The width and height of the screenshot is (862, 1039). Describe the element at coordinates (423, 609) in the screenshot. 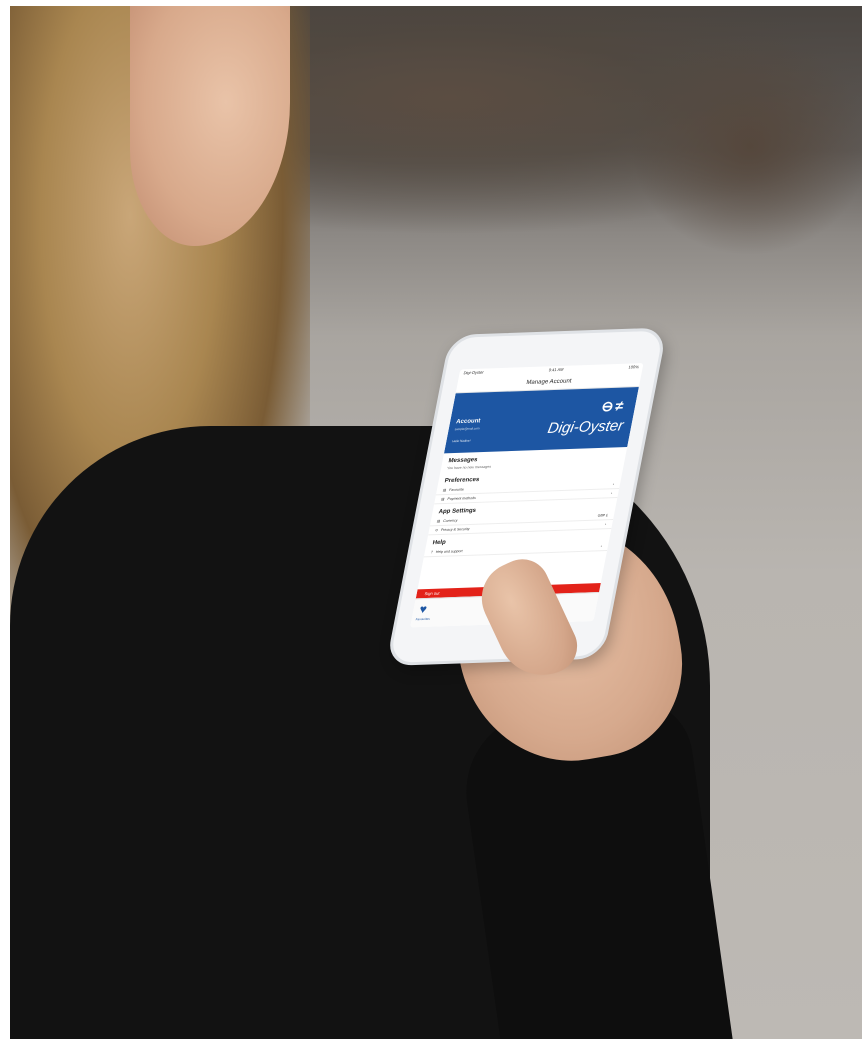

I see `heart-icon: ♥` at that location.